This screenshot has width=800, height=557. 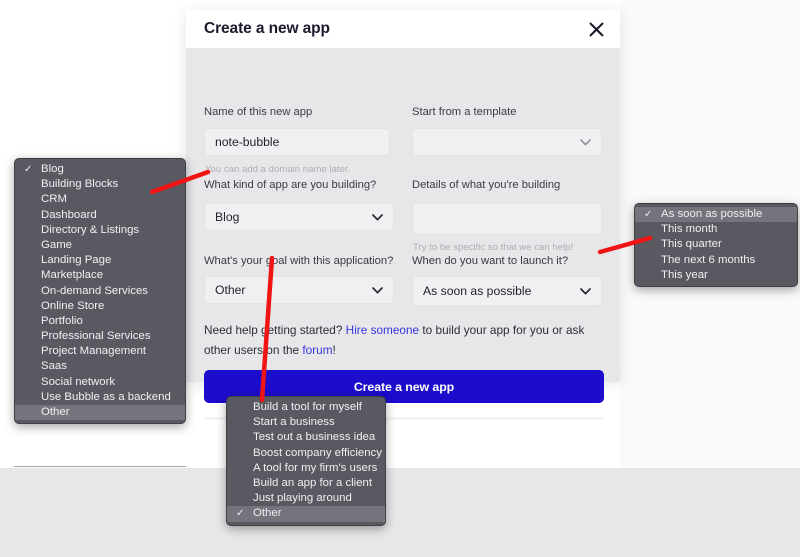 What do you see at coordinates (100, 245) in the screenshot?
I see `dropdown-option: Game` at bounding box center [100, 245].